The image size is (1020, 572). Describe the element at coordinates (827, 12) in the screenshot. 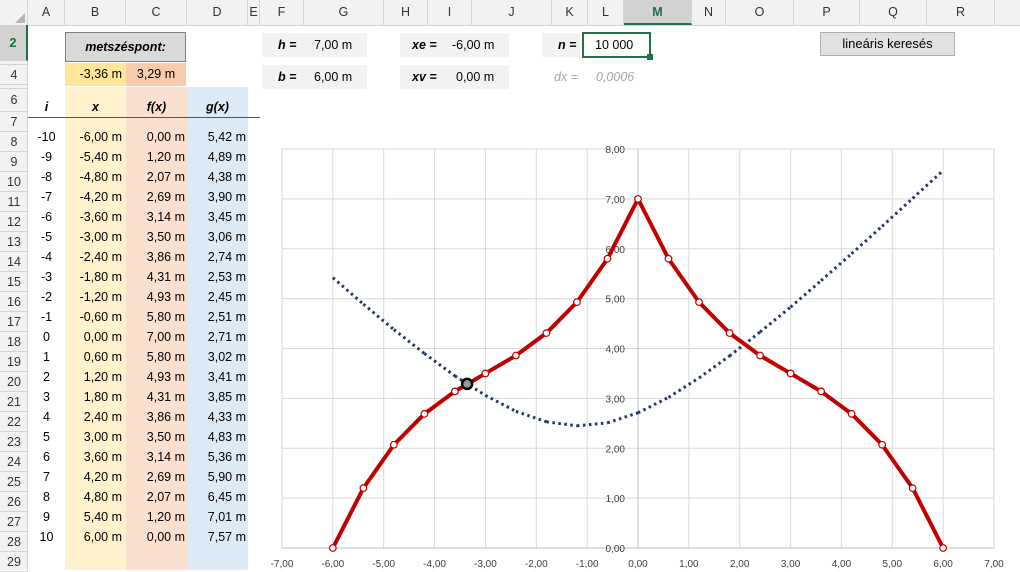

I see `column-header-P: P` at that location.